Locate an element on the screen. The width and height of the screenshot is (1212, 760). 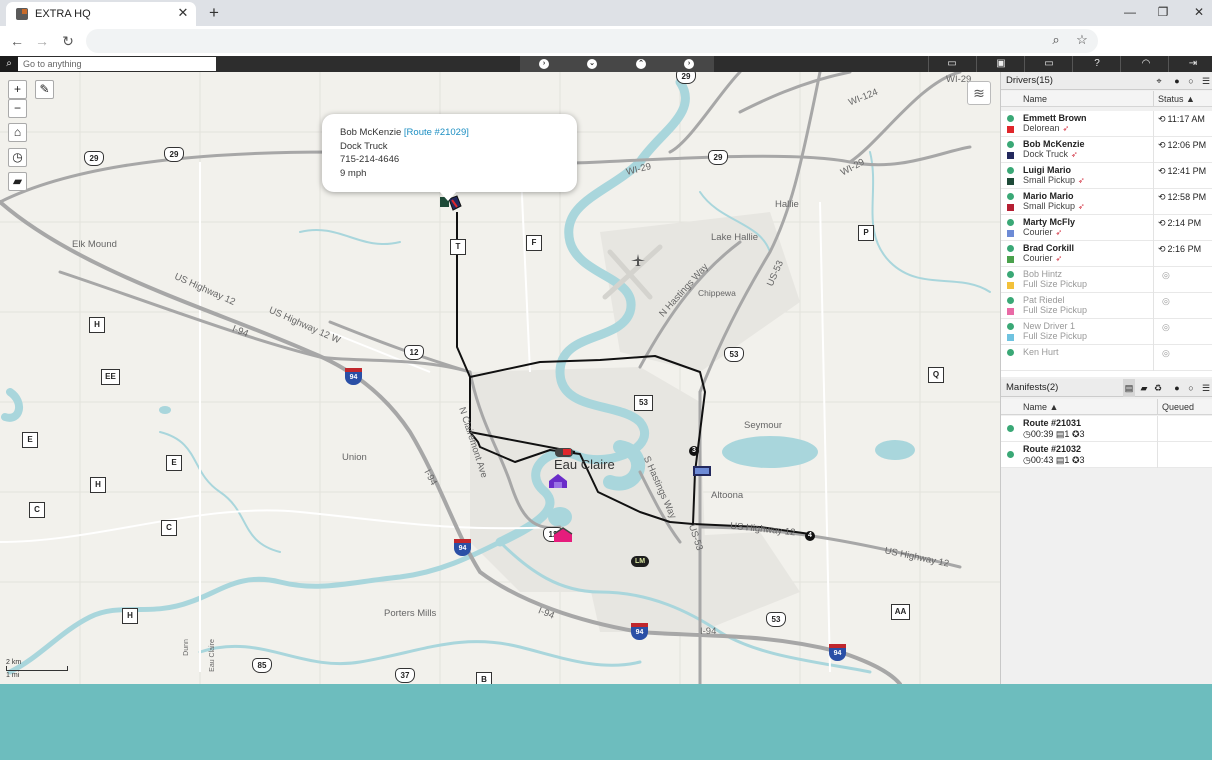
manifest-row: Route #21031 ◷00:39 ▤1 ✪3 is located at coordinates (1106, 429).